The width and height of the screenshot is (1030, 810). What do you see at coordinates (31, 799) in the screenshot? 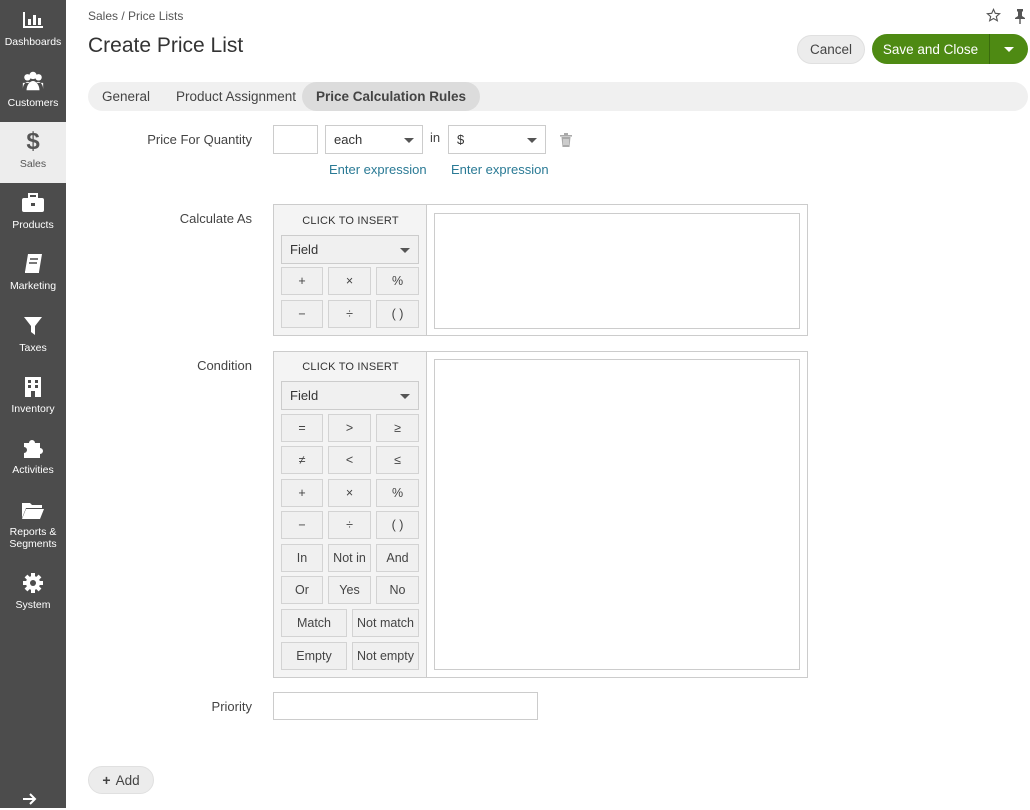
I see `arrow-right-icon` at bounding box center [31, 799].